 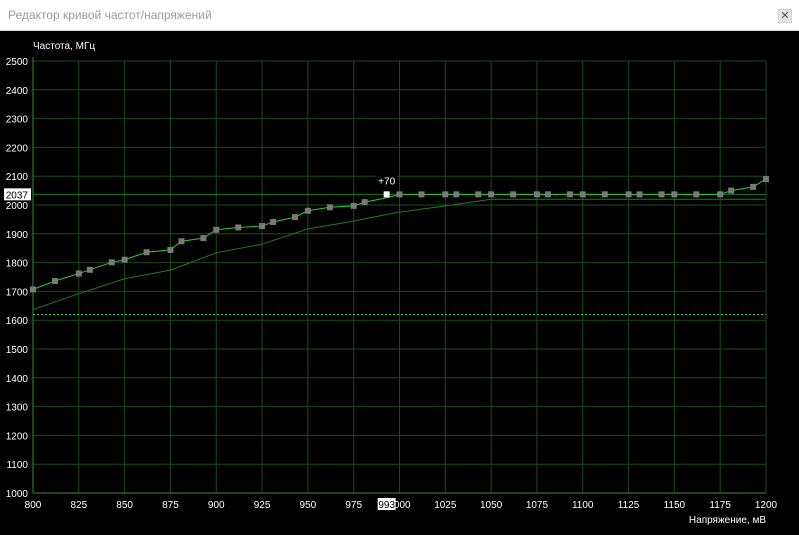 What do you see at coordinates (17, 235) in the screenshot?
I see `y-tick-label: 1900` at bounding box center [17, 235].